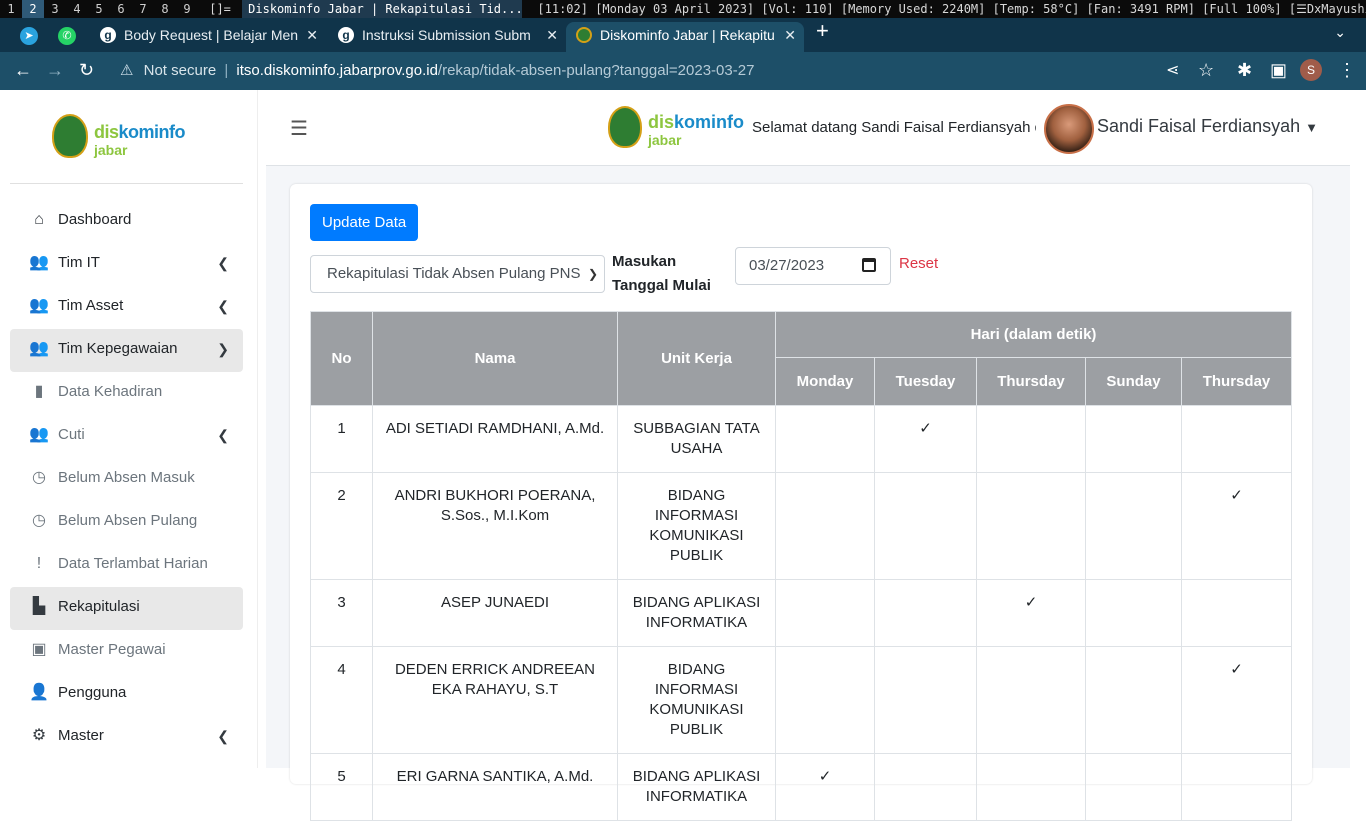 Image resolution: width=1366 pixels, height=821 pixels. Describe the element at coordinates (1347, 70) in the screenshot. I see `menu-kebab-icon: ⋮` at that location.